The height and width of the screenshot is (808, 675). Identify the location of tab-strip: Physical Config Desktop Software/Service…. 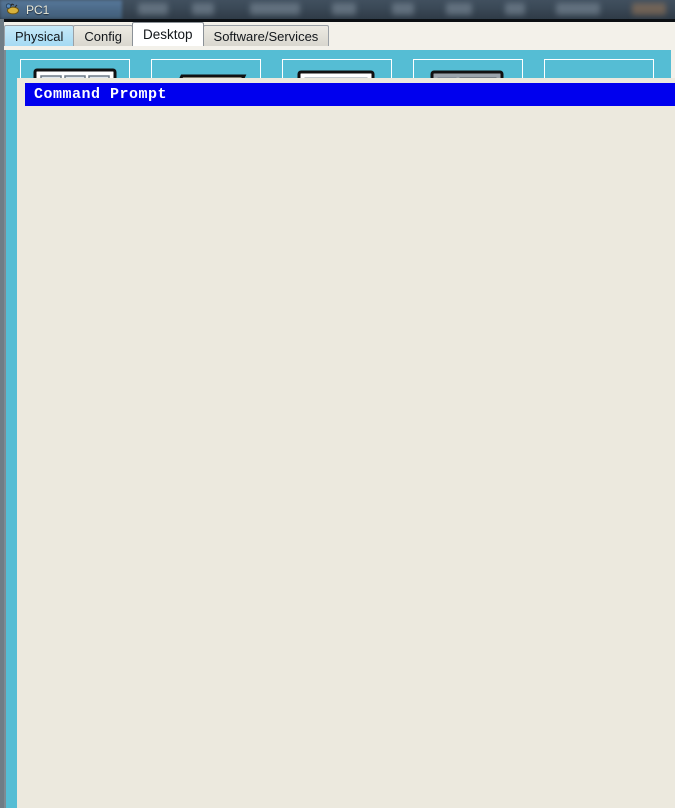
(337, 34).